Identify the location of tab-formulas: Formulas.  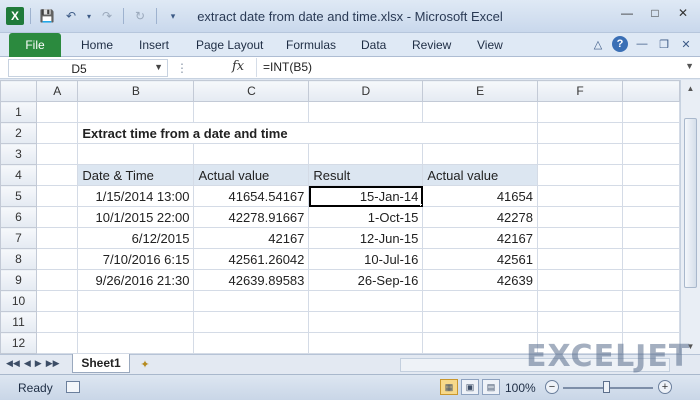
(311, 45).